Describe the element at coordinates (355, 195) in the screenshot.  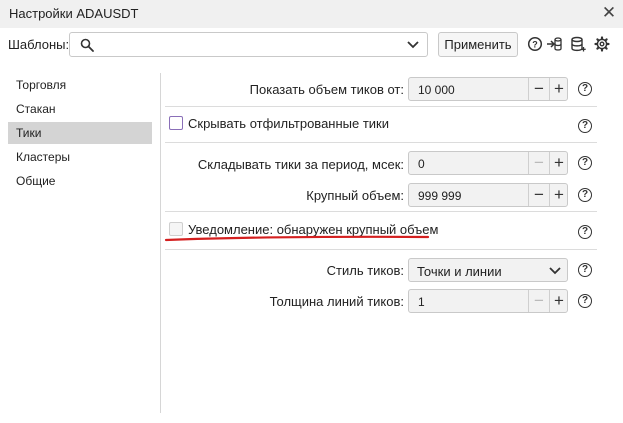
I see `large-volume-label: Крупный объем:` at that location.